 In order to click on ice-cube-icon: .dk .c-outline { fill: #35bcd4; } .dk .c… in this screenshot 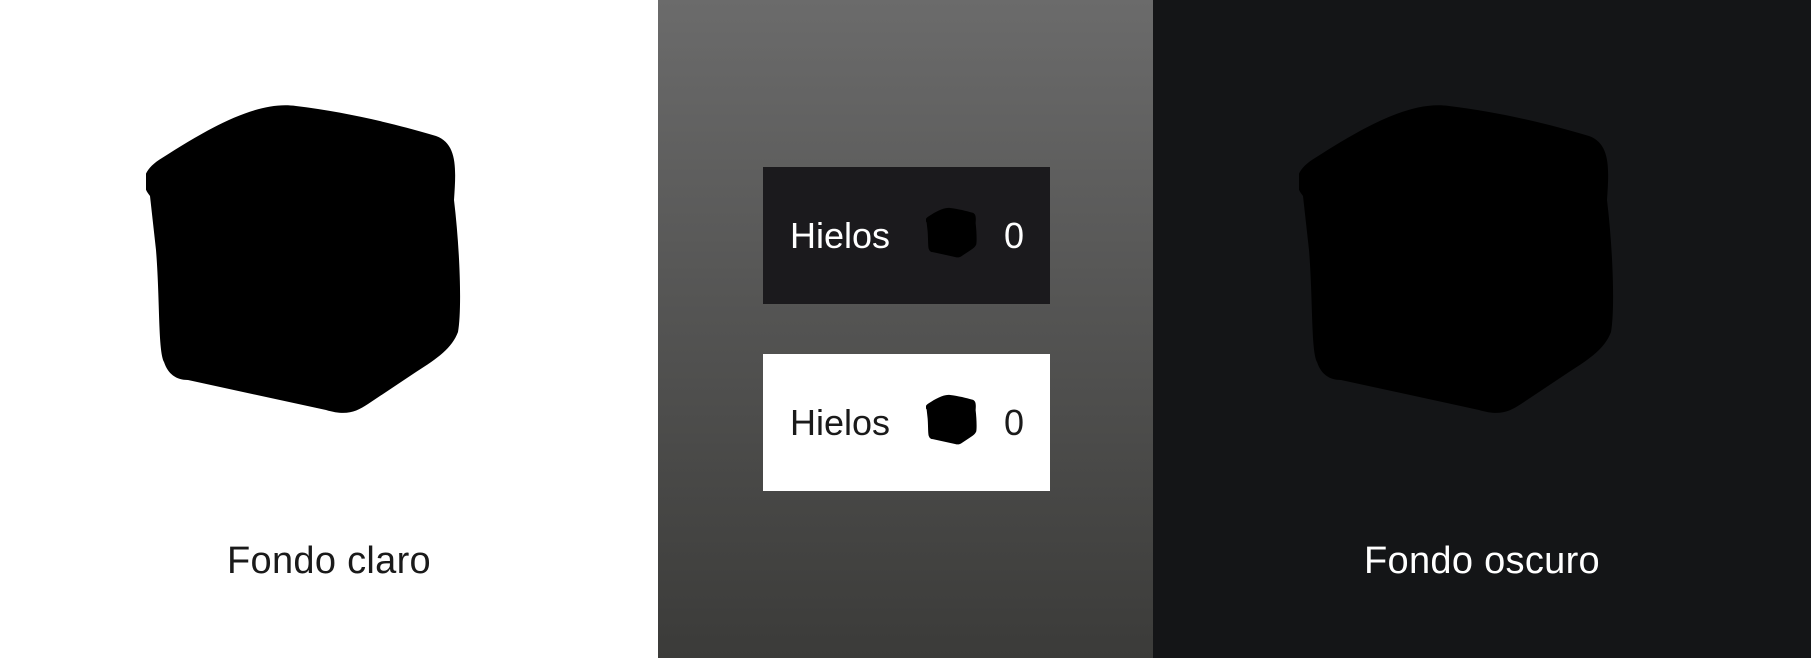, I will do `click(1479, 280)`.